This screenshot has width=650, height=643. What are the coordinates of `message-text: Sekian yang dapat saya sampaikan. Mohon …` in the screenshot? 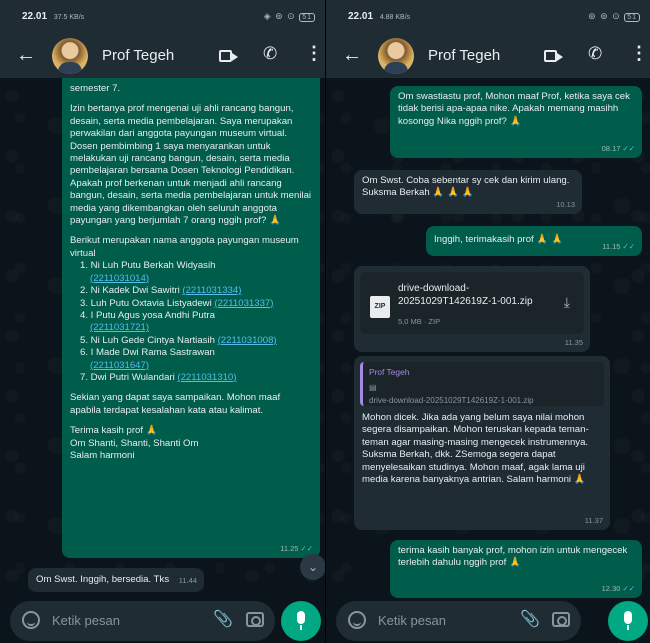 It's located at (175, 404).